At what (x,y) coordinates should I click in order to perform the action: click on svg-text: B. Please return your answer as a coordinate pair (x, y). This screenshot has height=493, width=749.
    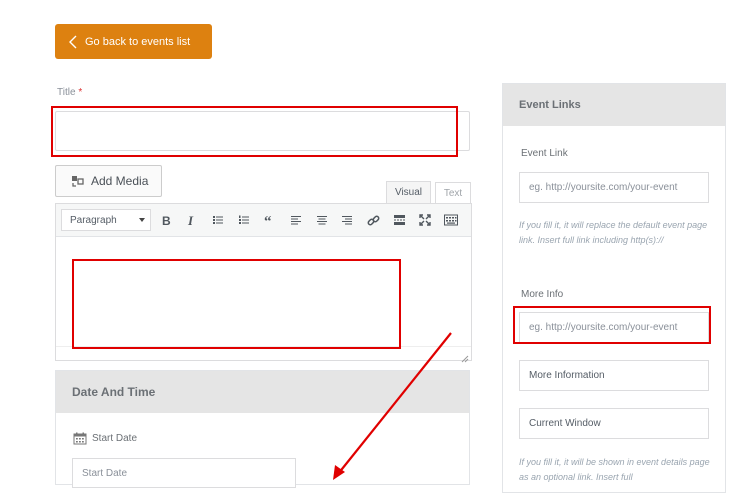
    Looking at the image, I should click on (166, 220).